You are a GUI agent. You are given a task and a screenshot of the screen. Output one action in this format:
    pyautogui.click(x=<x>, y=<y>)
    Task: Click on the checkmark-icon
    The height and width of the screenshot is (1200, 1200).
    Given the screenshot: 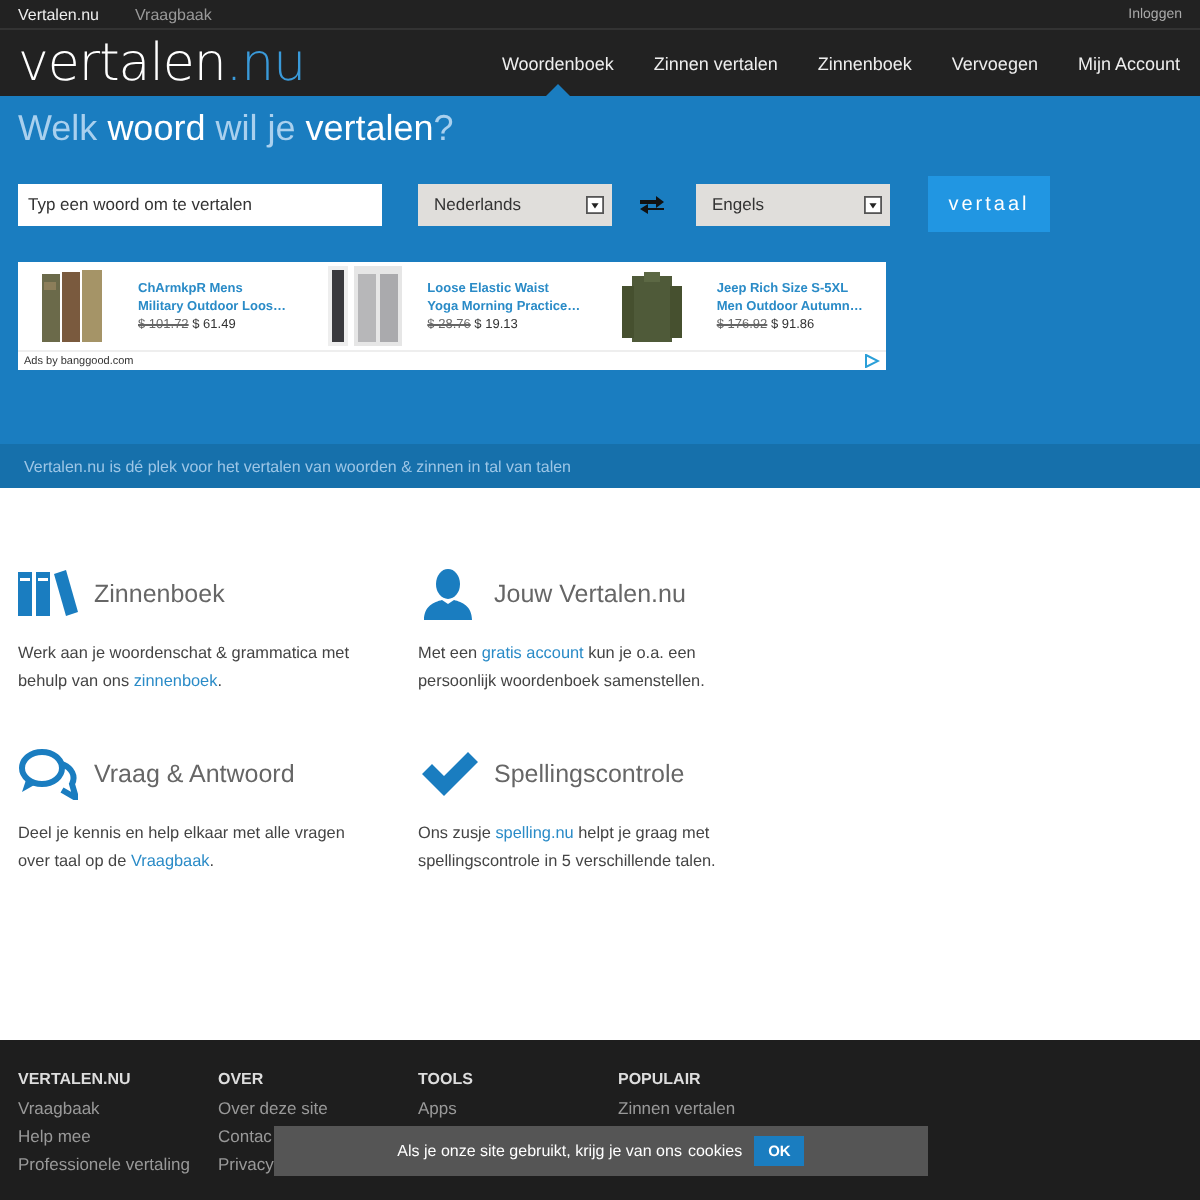 What is the action you would take?
    pyautogui.click(x=448, y=774)
    